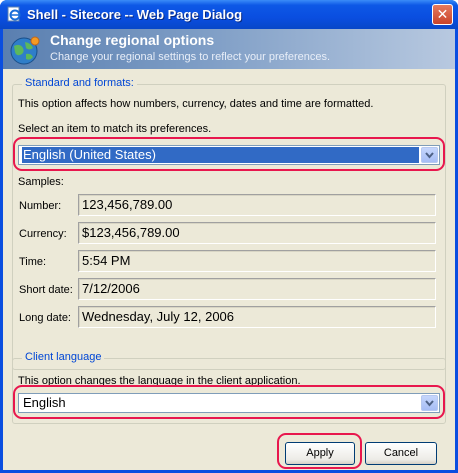 The height and width of the screenshot is (473, 458). Describe the element at coordinates (257, 317) in the screenshot. I see `sample-long-date: Wednesday, July 12, 2006` at that location.